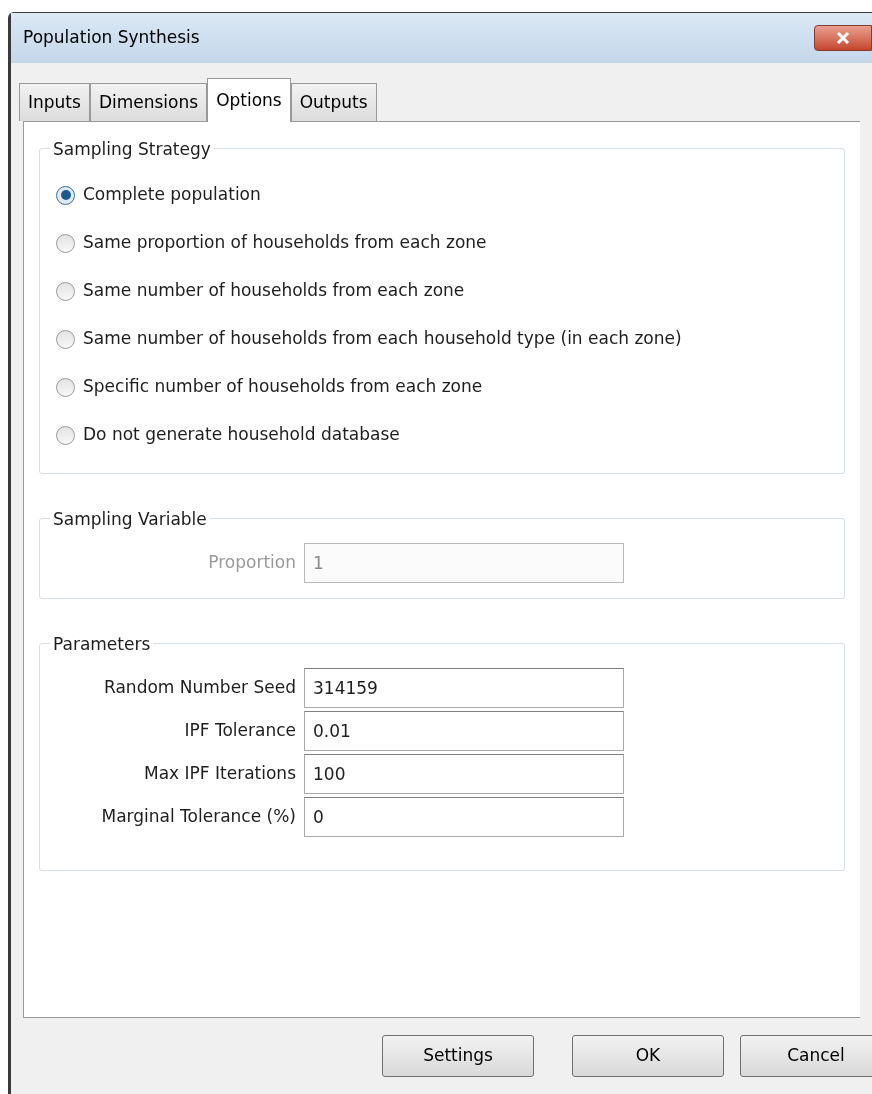  Describe the element at coordinates (806, 1056) in the screenshot. I see `dialog-button: Cancel` at that location.